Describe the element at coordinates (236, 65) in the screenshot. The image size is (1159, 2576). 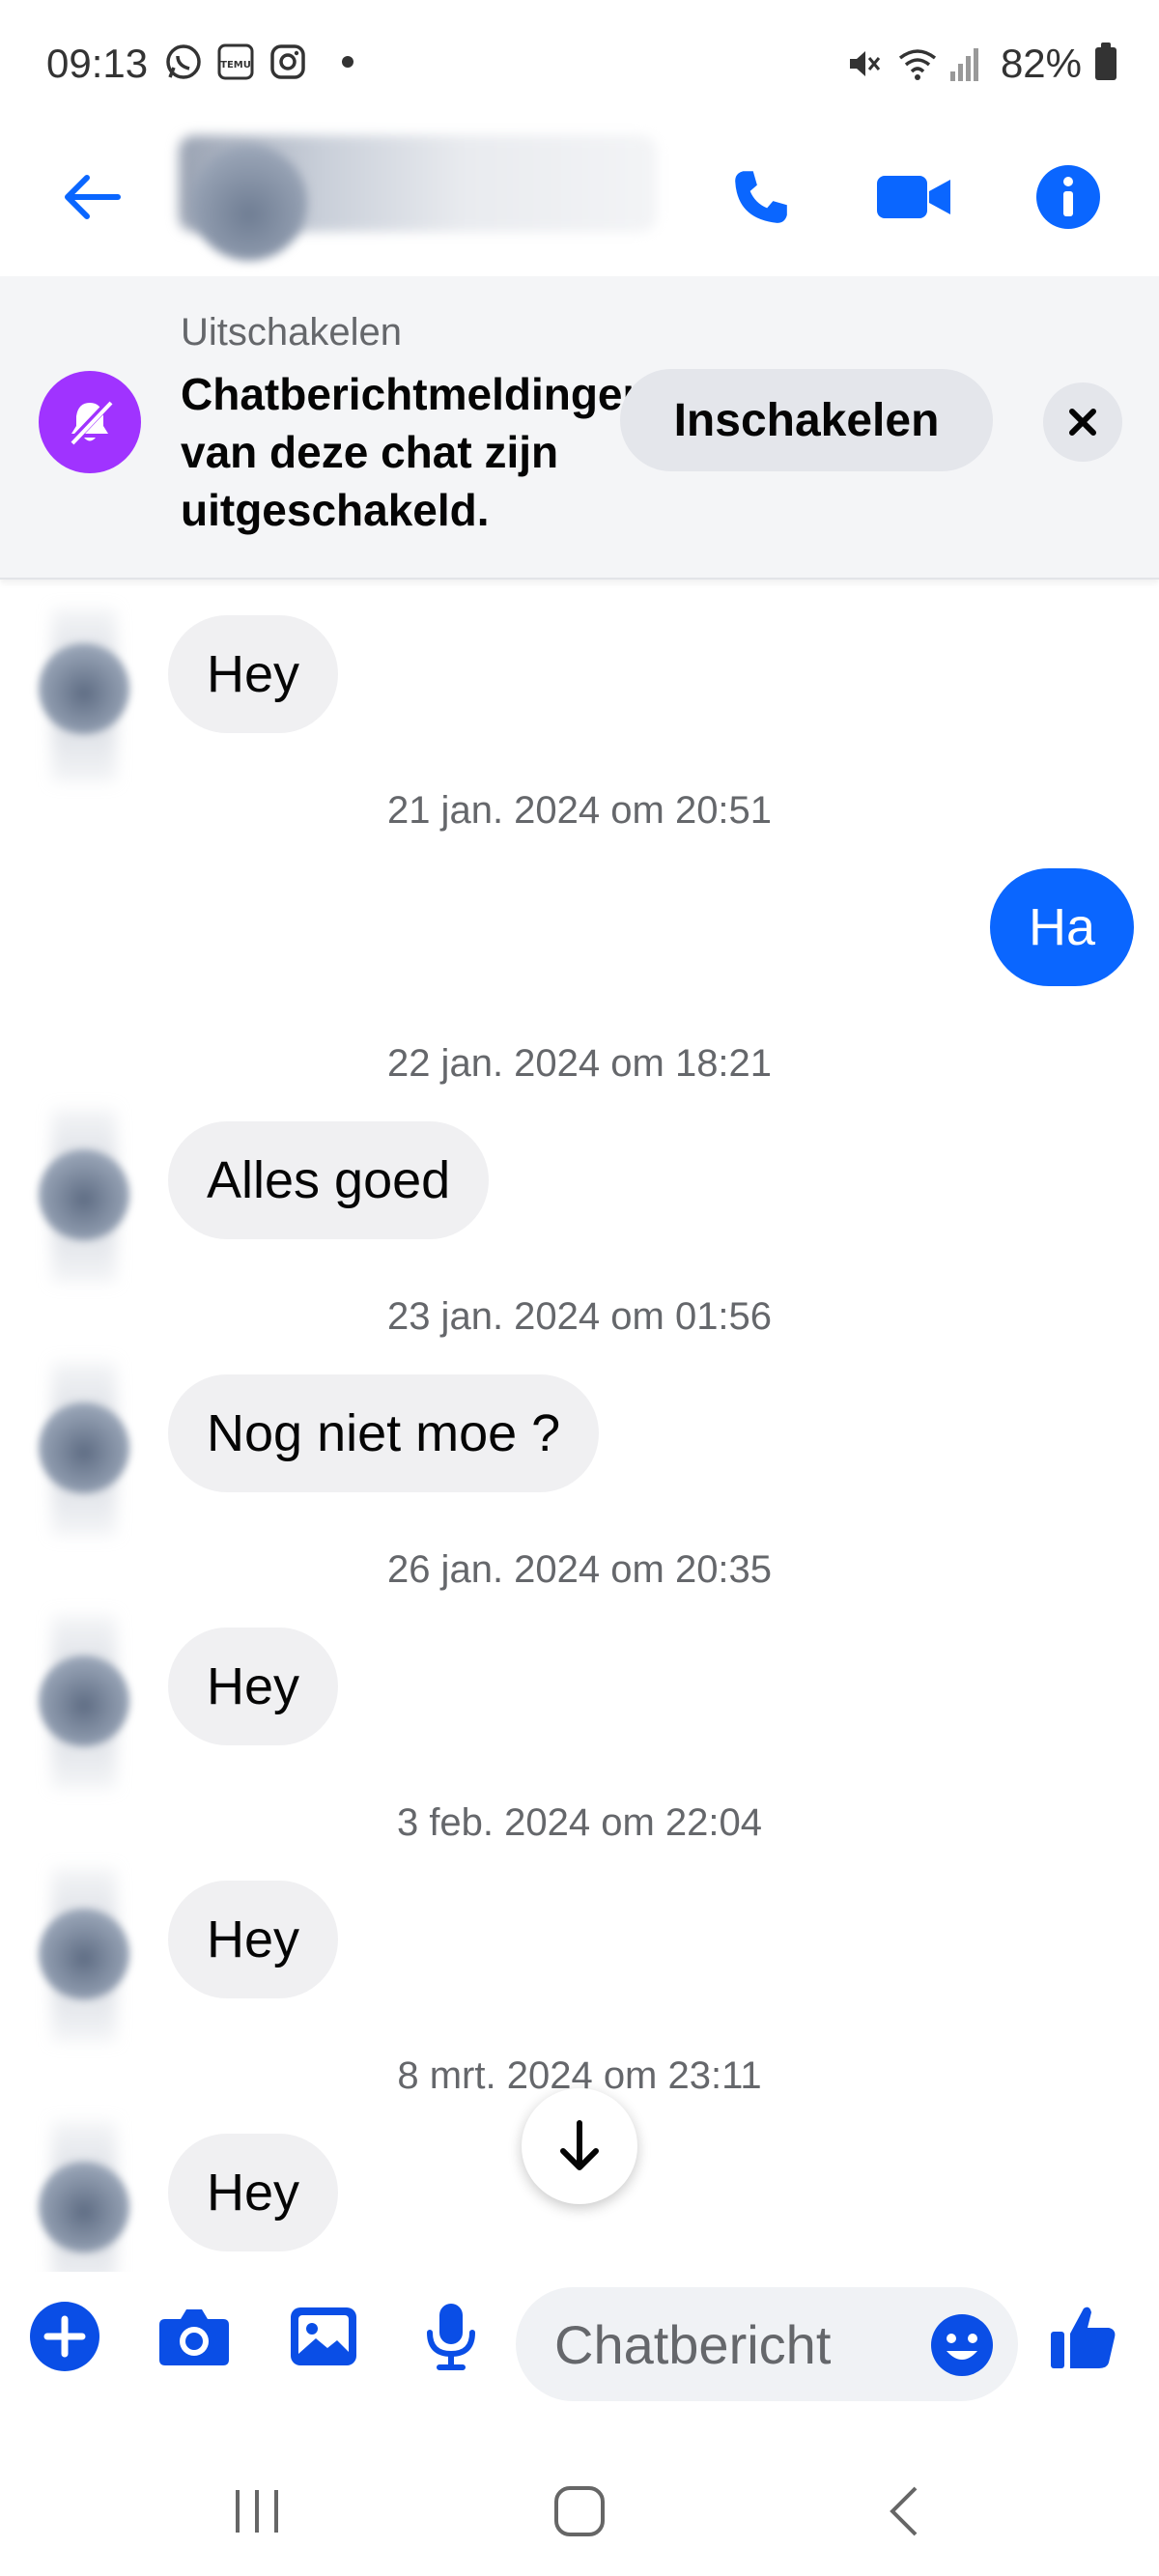
I see `svg-text: TEMU` at that location.